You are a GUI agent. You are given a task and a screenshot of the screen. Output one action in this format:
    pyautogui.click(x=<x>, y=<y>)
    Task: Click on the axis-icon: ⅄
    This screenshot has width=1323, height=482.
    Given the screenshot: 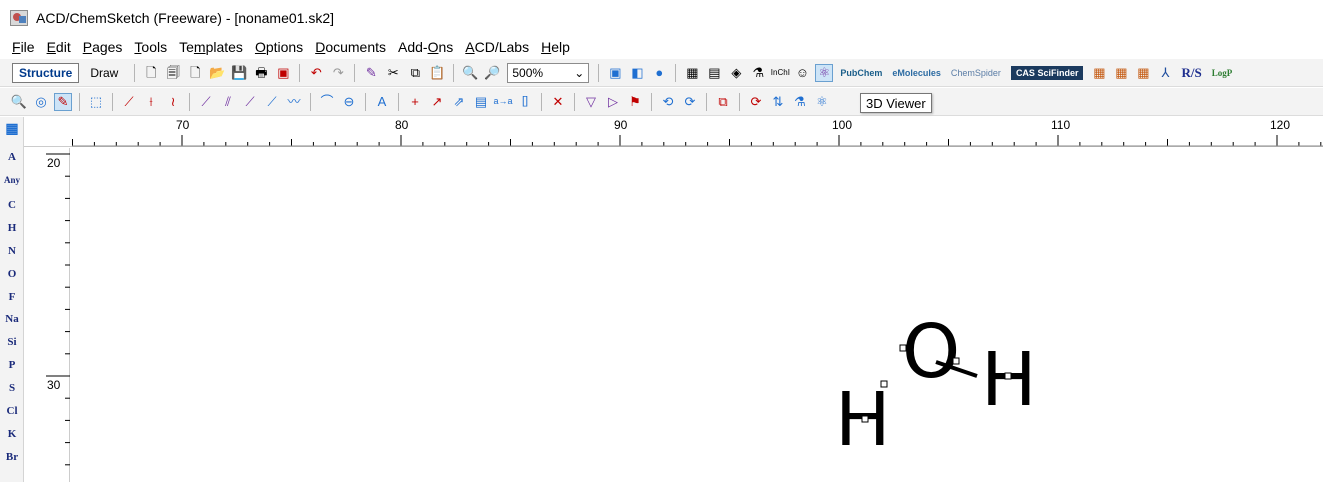 What is the action you would take?
    pyautogui.click(x=1165, y=73)
    